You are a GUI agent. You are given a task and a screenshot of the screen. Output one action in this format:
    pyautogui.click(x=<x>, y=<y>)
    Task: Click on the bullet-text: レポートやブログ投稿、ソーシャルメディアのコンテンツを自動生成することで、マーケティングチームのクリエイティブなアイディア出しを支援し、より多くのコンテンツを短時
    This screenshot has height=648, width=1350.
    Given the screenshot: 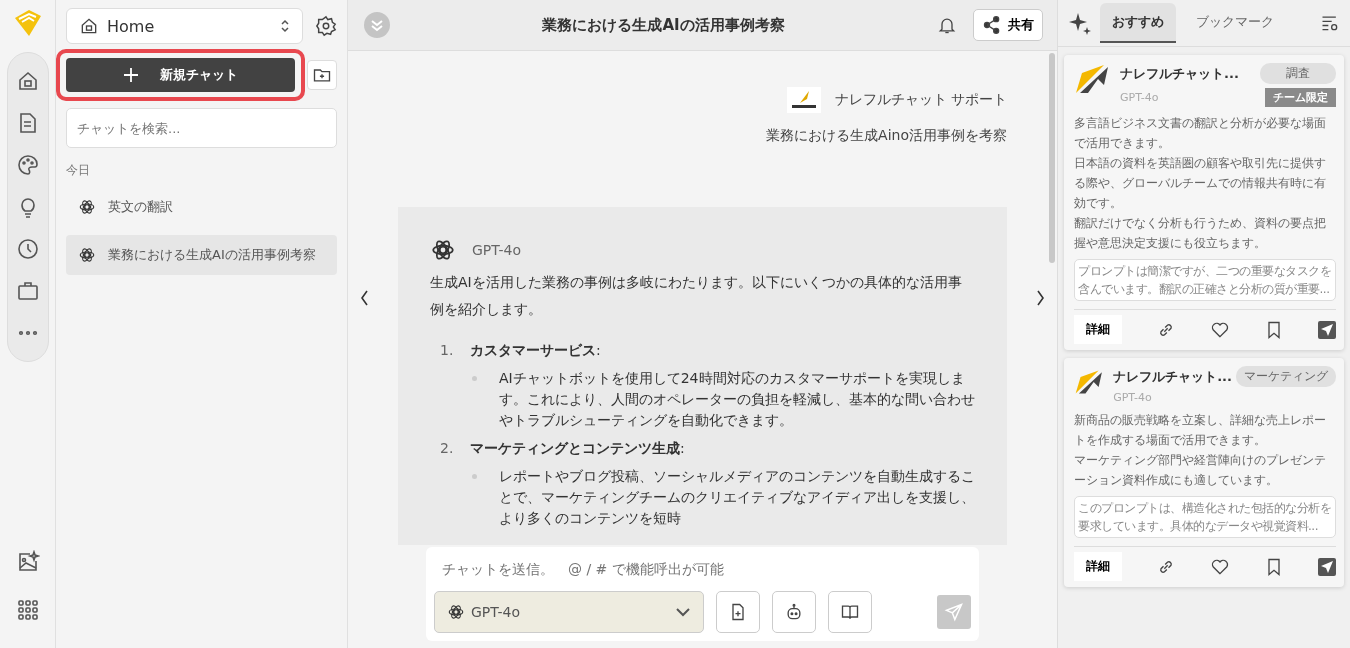 What is the action you would take?
    pyautogui.click(x=737, y=497)
    